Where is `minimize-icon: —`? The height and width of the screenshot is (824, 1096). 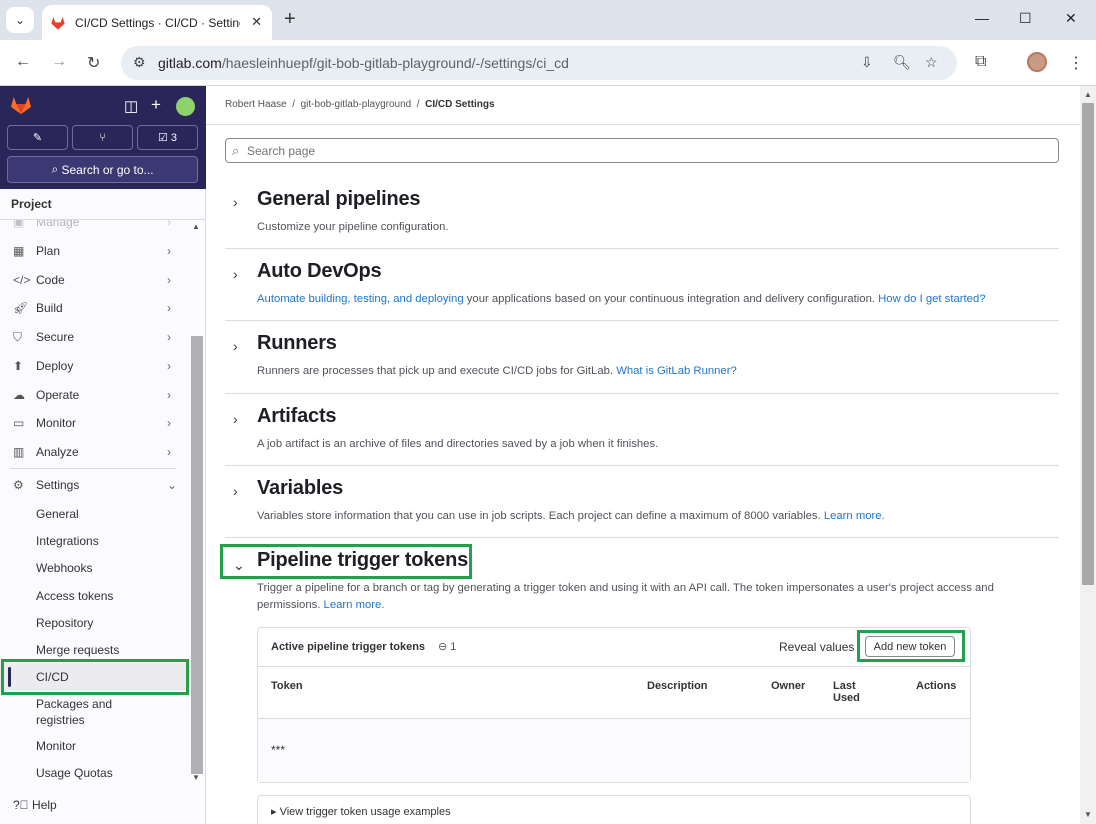
minimize-icon: — is located at coordinates (982, 18).